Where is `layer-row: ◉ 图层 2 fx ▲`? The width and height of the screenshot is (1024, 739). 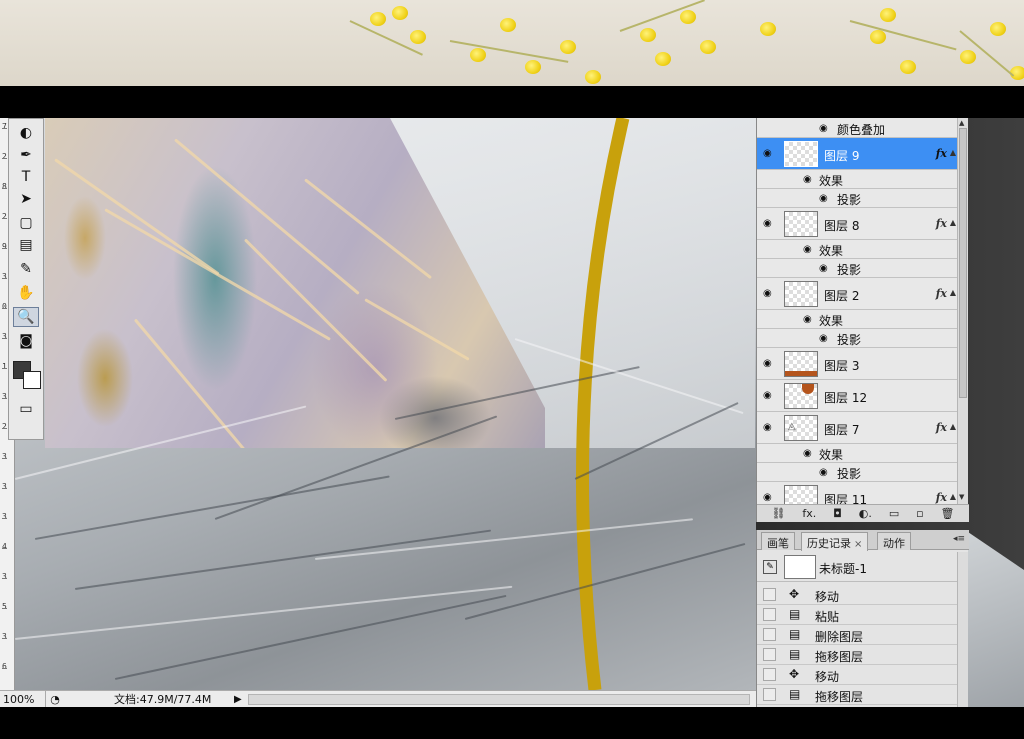
layer-row: ◉ 图层 2 fx ▲ is located at coordinates (857, 294).